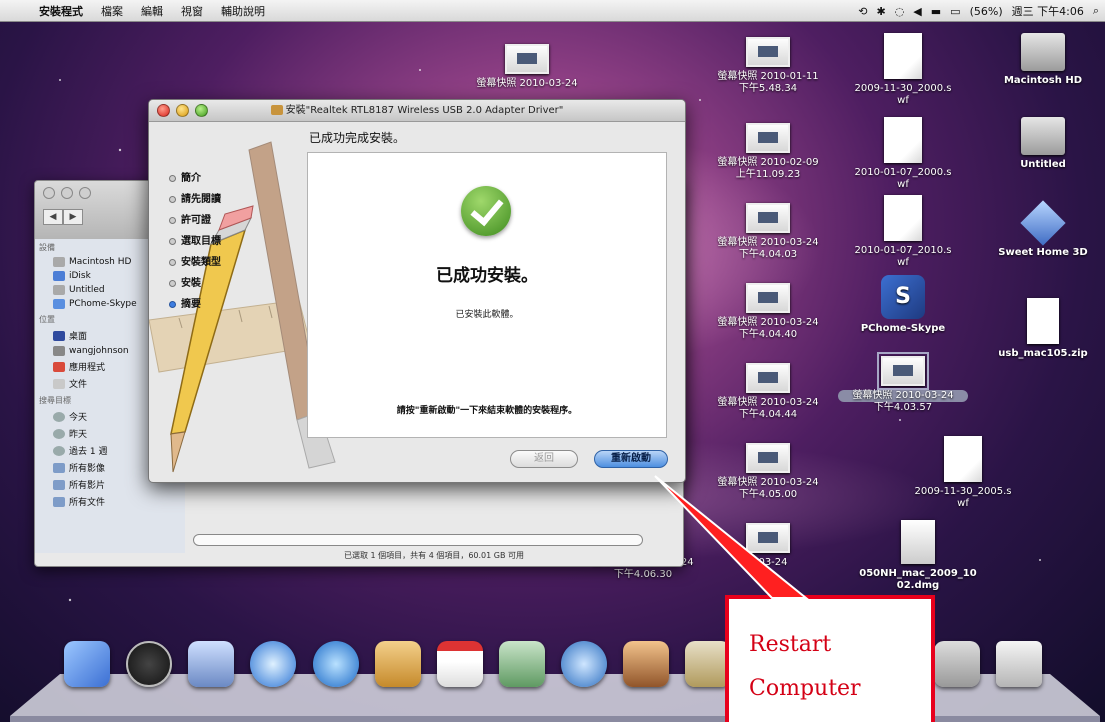 The image size is (1105, 722). What do you see at coordinates (900, 11) in the screenshot?
I see `wifi-icon: ◌` at bounding box center [900, 11].